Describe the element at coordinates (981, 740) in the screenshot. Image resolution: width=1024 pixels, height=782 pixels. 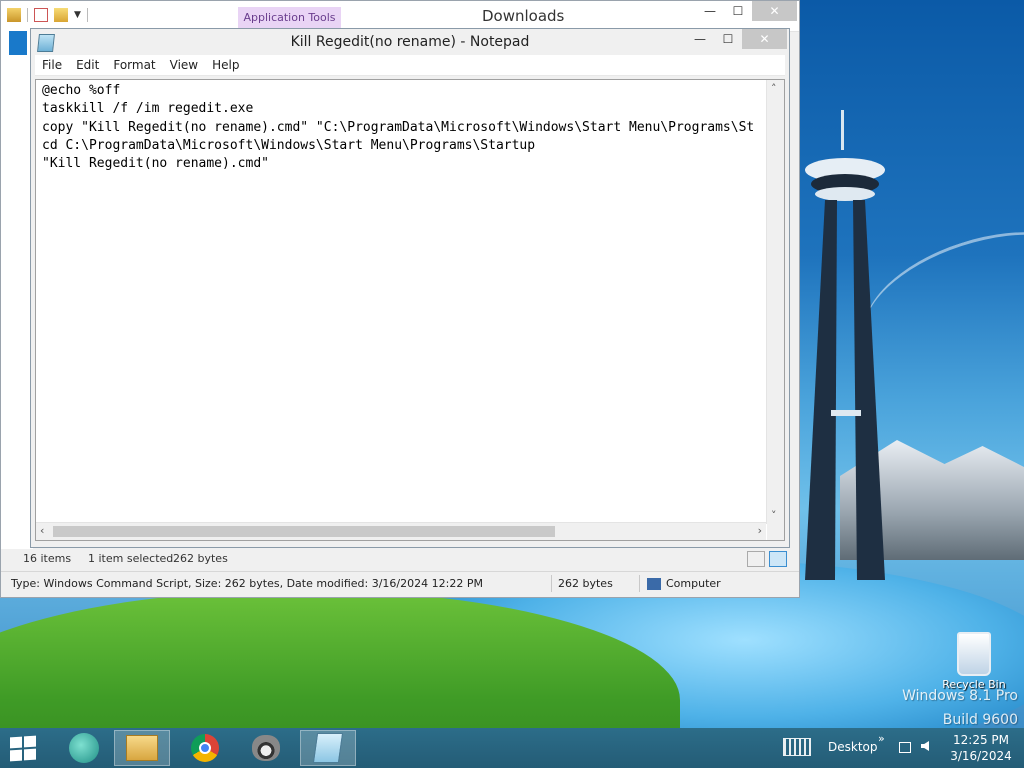
I see `clock-time: 12:25 PM` at that location.